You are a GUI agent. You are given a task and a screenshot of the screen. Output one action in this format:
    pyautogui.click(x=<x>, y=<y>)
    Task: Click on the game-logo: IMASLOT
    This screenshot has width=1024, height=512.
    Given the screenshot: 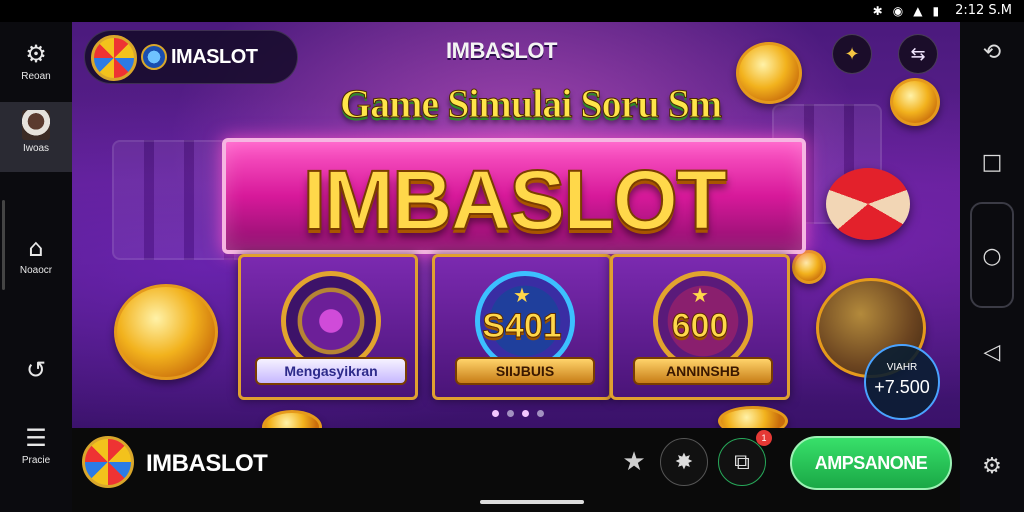 What is the action you would take?
    pyautogui.click(x=191, y=57)
    